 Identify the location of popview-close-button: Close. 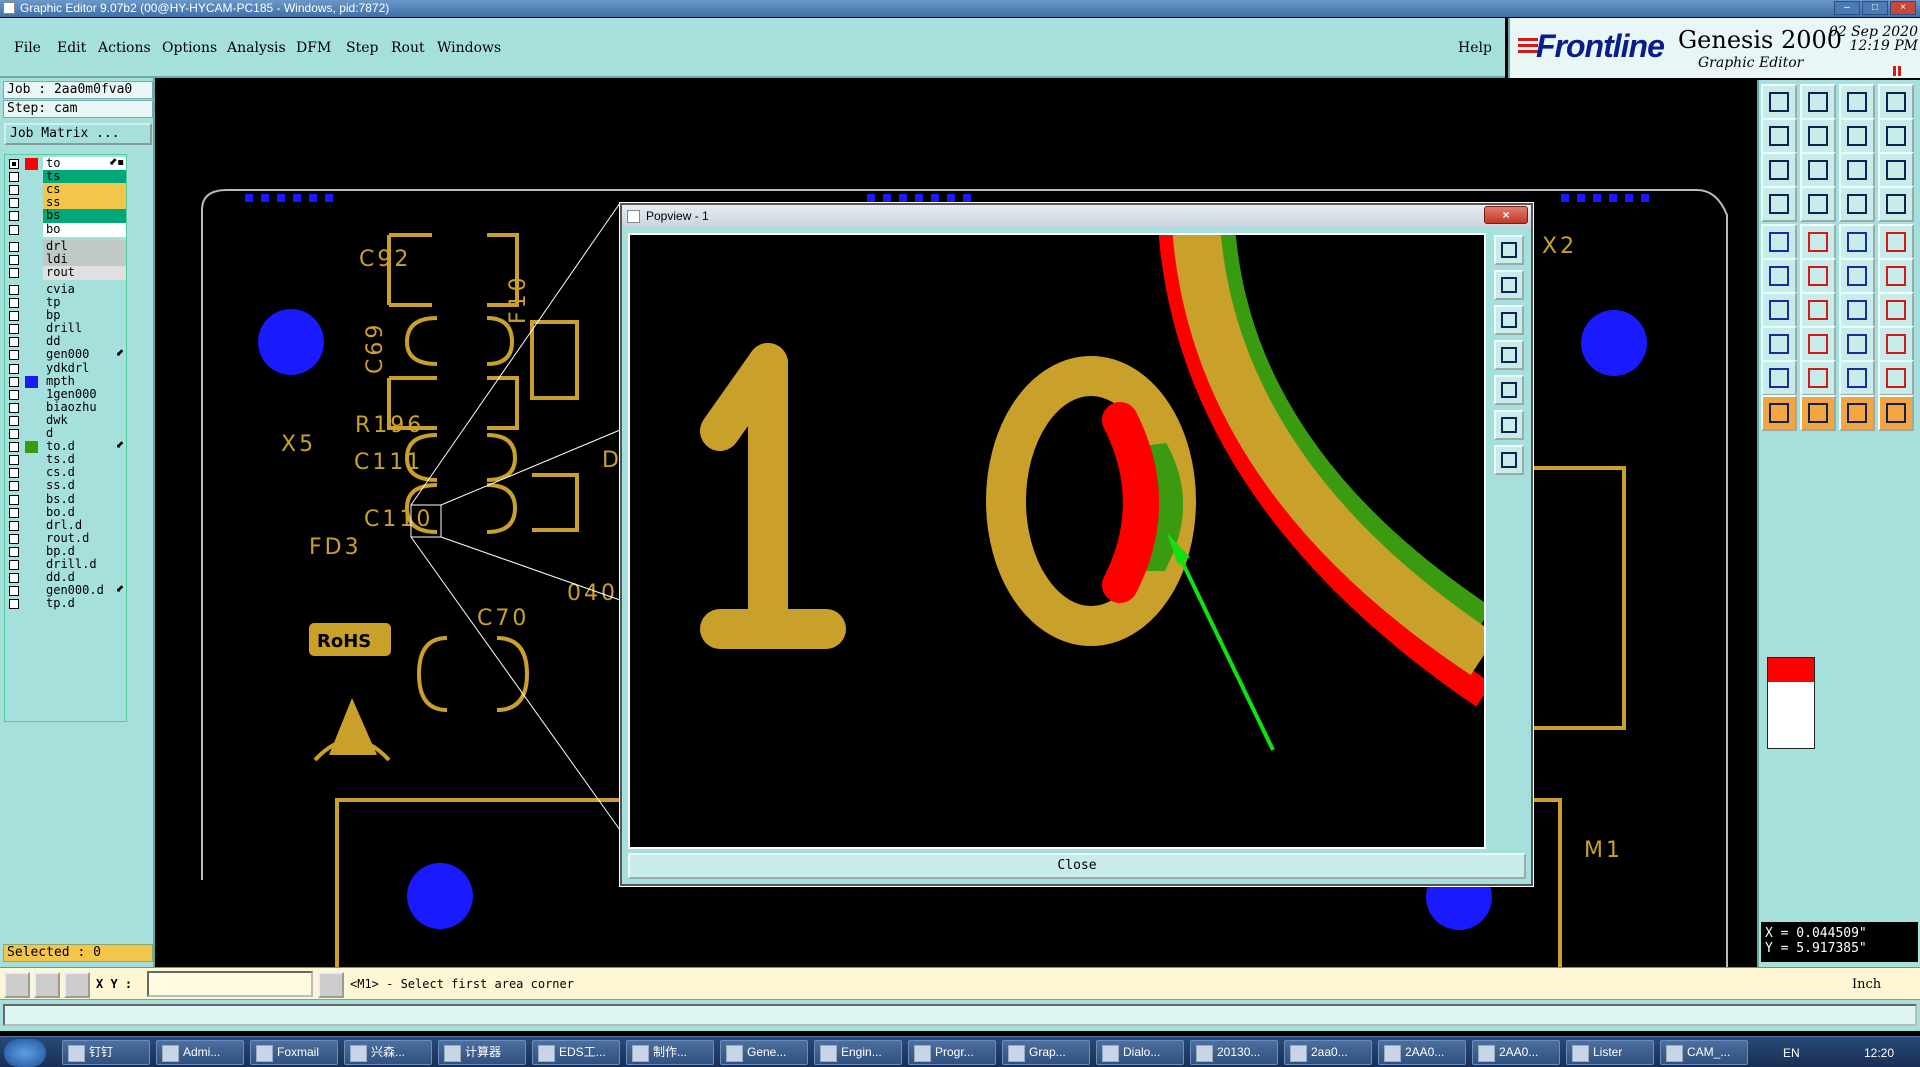
(1077, 866).